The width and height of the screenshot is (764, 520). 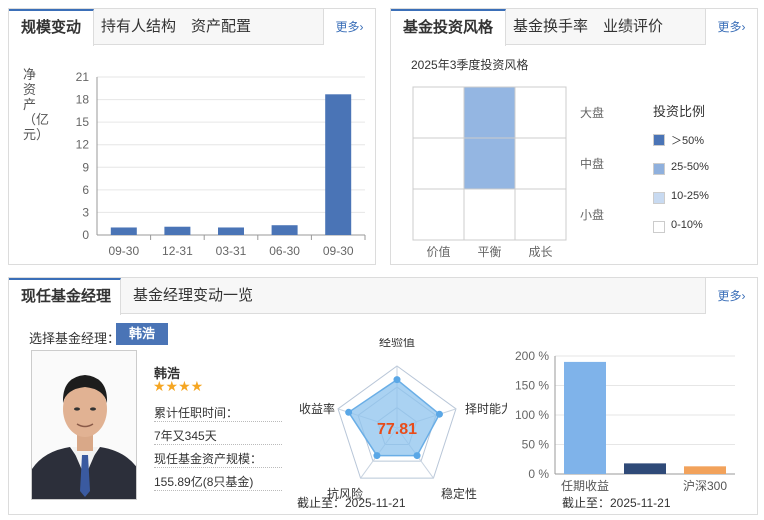 What do you see at coordinates (231, 251) in the screenshot?
I see `x-tick-label: 03-31` at bounding box center [231, 251].